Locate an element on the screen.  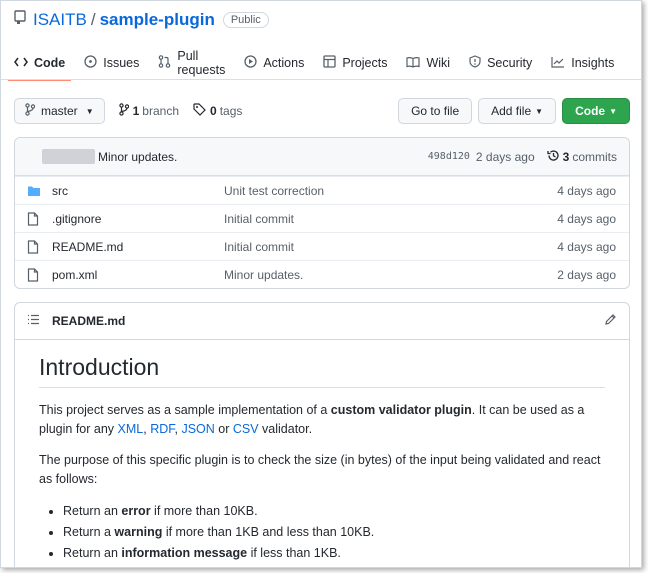
code-button: Code ▼ is located at coordinates (596, 111).